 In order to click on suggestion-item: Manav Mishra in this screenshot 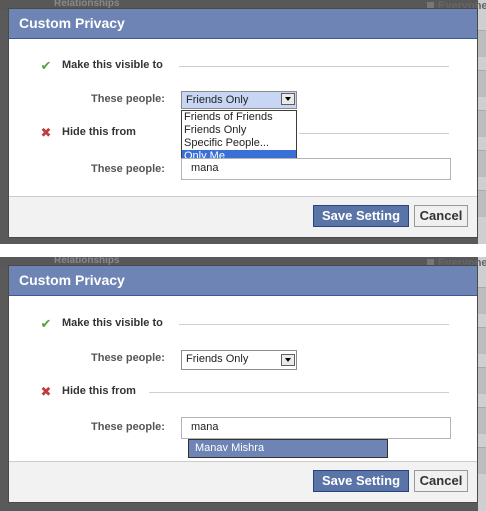, I will do `click(288, 448)`.